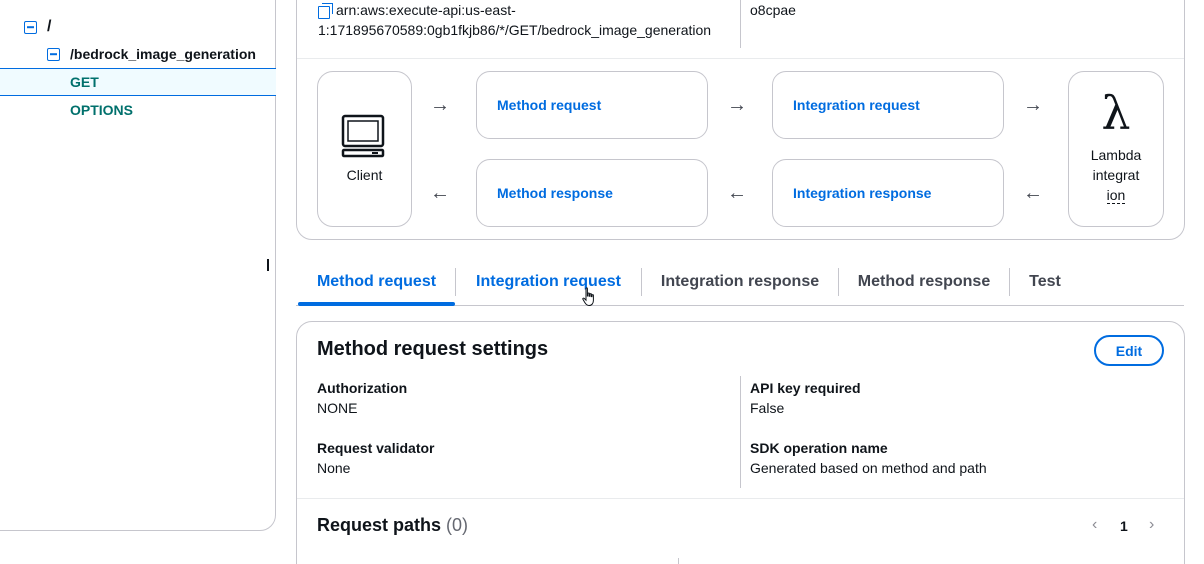 The width and height of the screenshot is (1204, 564). Describe the element at coordinates (138, 82) in the screenshot. I see `tree-method-get: GET` at that location.